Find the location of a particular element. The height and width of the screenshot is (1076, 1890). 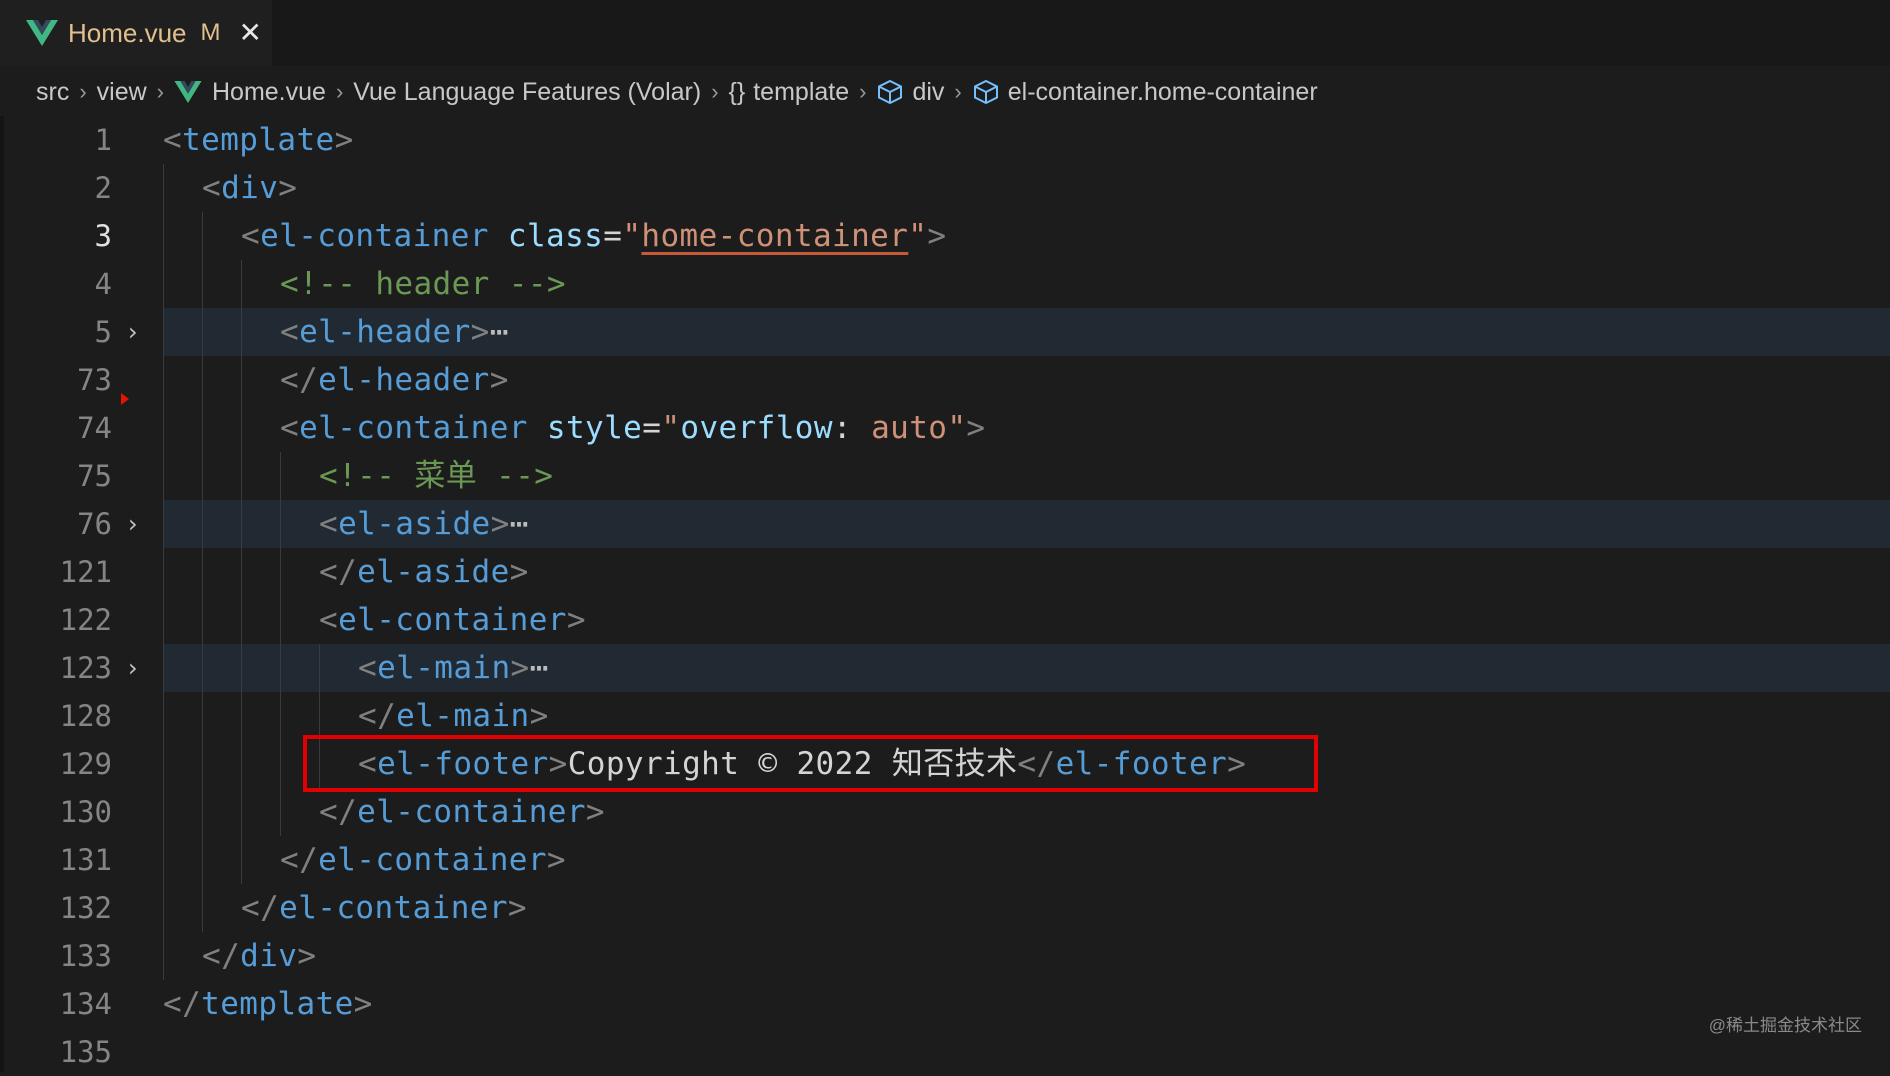

breadcrumb-label: Home.vue is located at coordinates (269, 91).